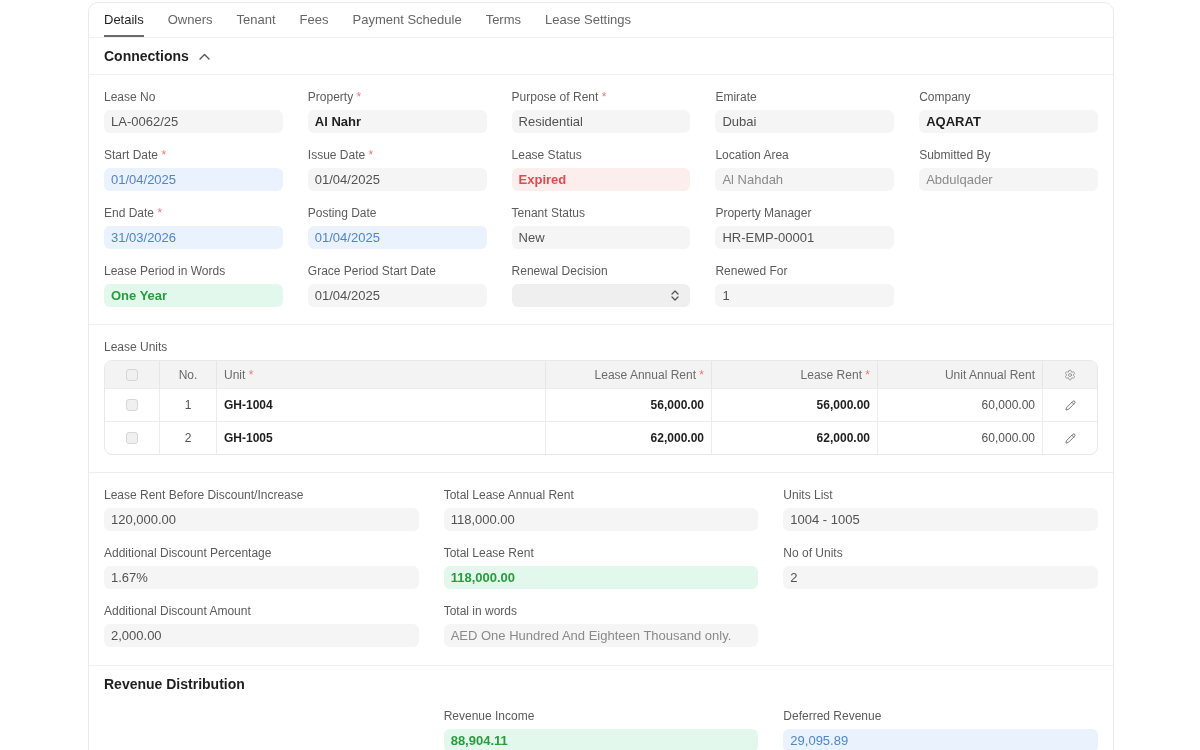 The width and height of the screenshot is (1200, 750). What do you see at coordinates (135, 155) in the screenshot?
I see `field-label: Start Date *` at bounding box center [135, 155].